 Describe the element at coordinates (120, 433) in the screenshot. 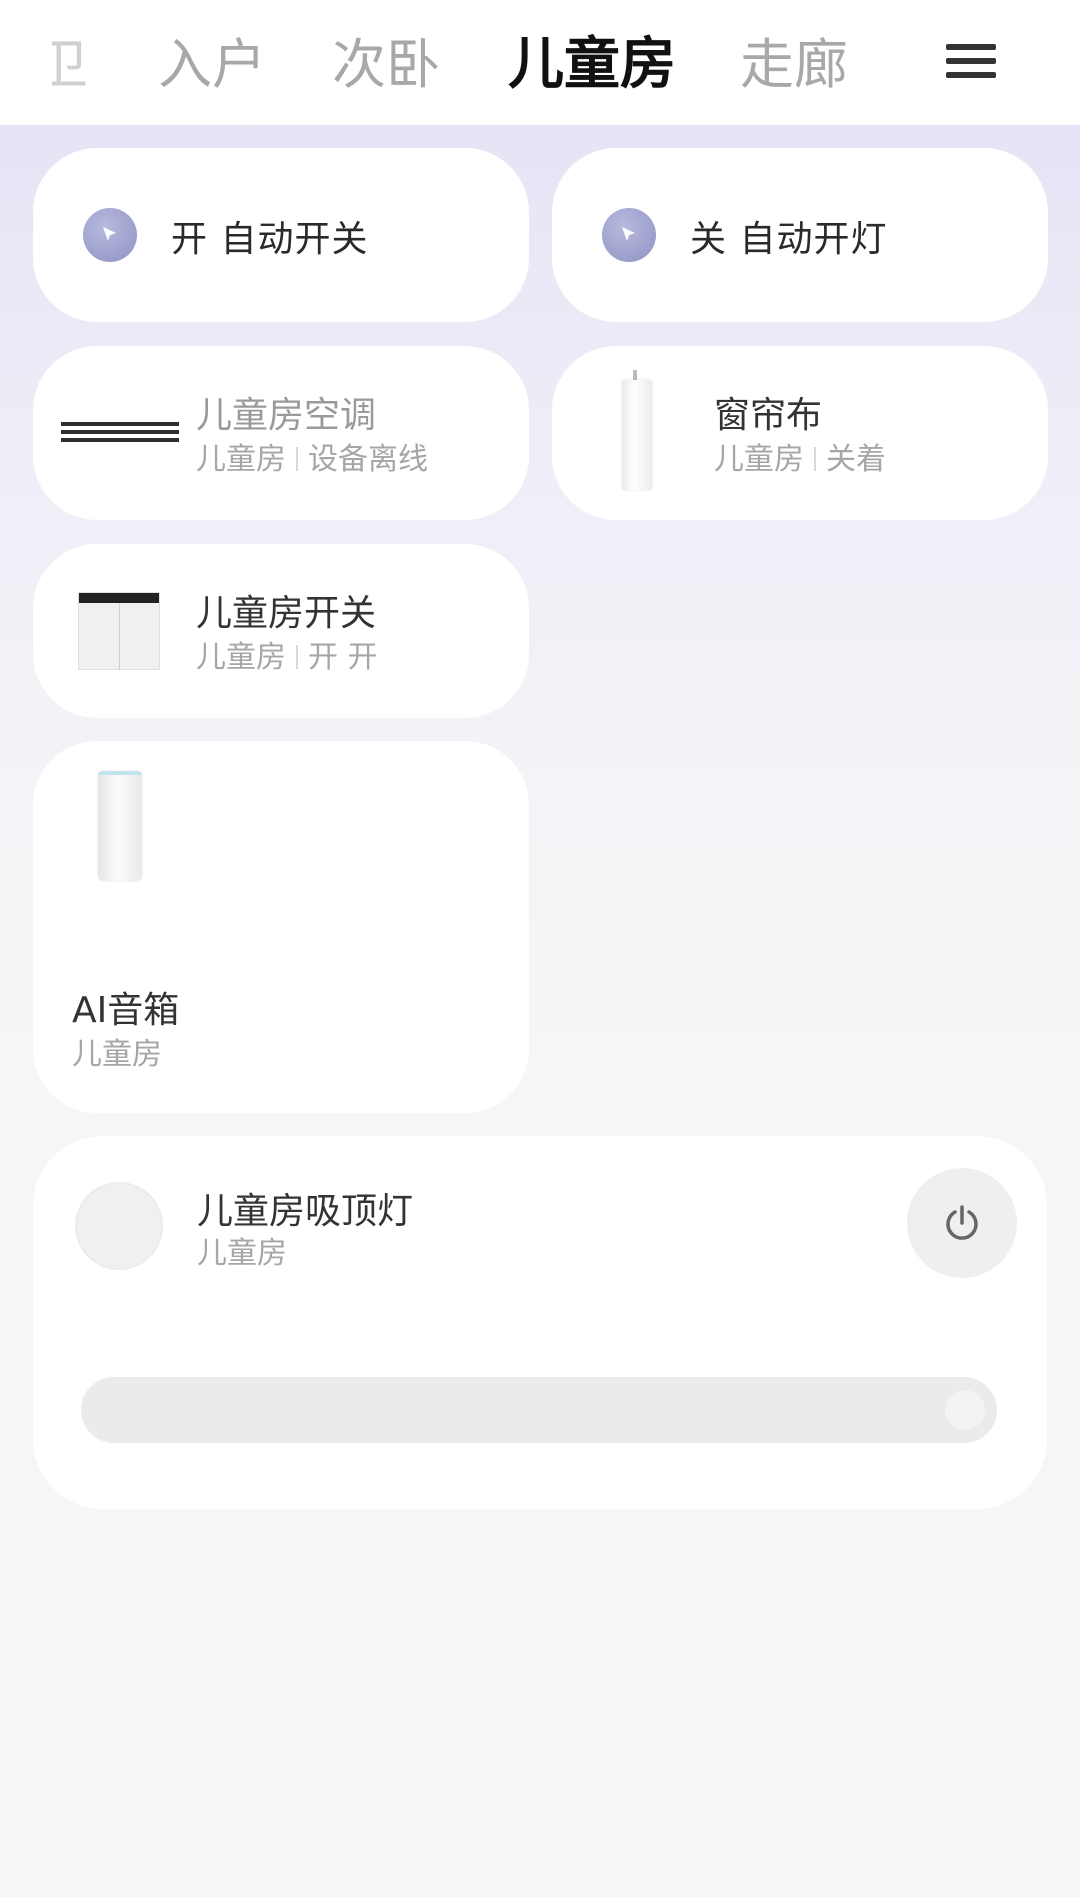

I see `air-conditioner-image` at that location.